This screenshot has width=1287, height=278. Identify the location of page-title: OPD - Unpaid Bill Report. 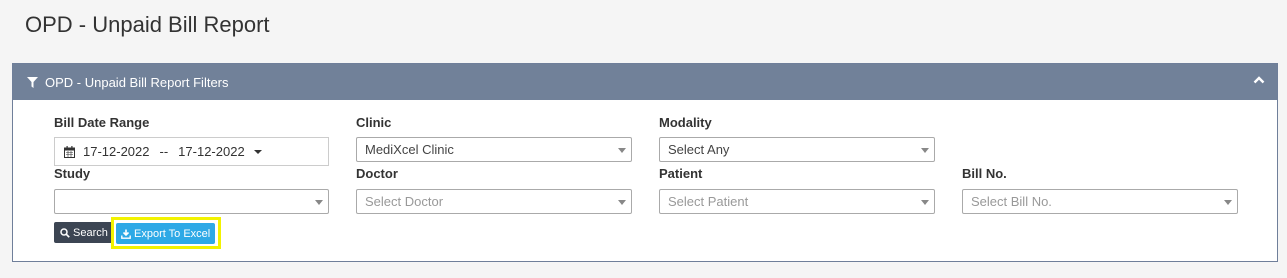
(147, 24).